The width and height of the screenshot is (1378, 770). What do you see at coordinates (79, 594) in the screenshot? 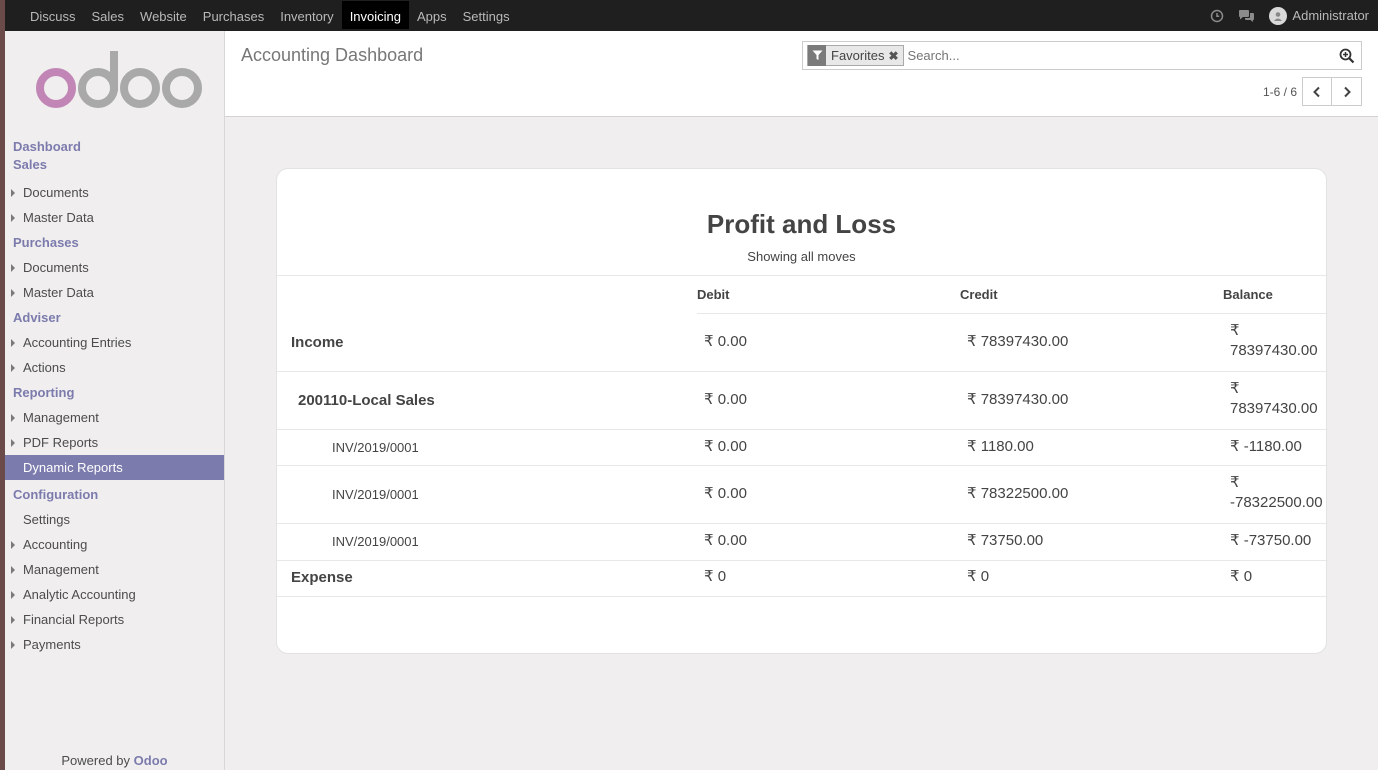
I see `sidebar-item-label: Analytic Accounting` at bounding box center [79, 594].